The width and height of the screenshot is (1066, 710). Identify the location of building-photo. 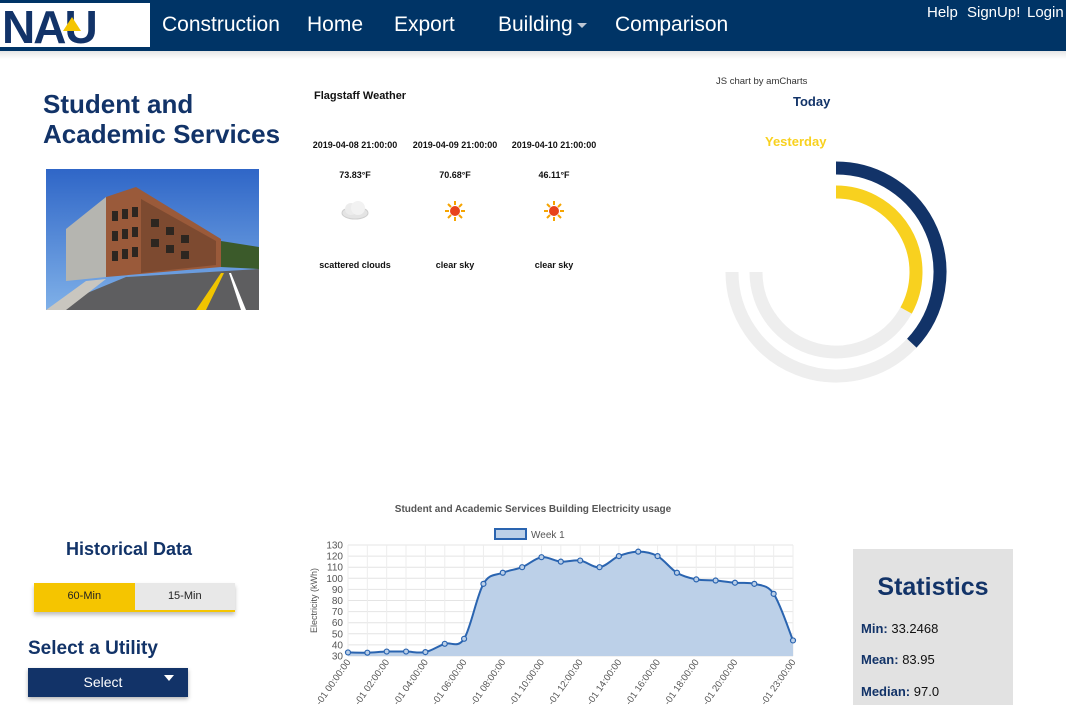
(152, 239).